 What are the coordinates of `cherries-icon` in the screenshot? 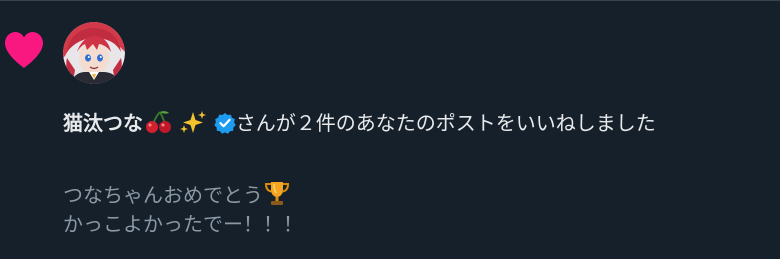 It's located at (158, 122).